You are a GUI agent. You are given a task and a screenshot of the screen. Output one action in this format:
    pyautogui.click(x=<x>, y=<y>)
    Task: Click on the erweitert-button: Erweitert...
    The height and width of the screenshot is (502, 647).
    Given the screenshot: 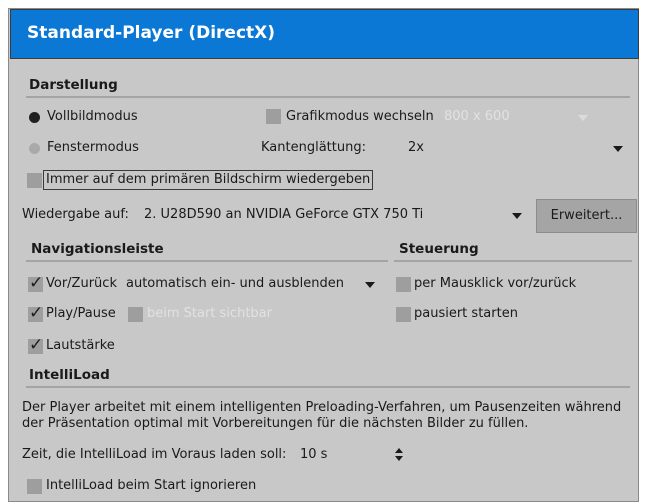 What is the action you would take?
    pyautogui.click(x=586, y=216)
    